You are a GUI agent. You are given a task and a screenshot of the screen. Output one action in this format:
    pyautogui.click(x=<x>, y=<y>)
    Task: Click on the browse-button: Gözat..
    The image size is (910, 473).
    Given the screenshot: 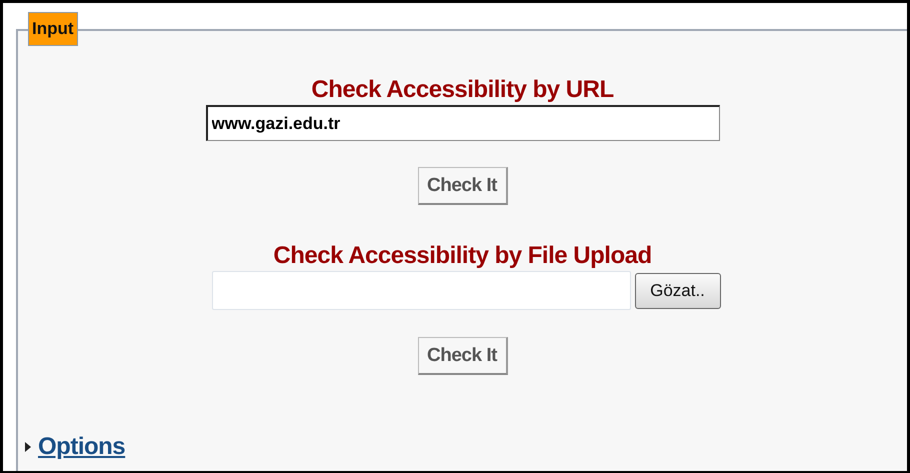 What is the action you would take?
    pyautogui.click(x=677, y=290)
    